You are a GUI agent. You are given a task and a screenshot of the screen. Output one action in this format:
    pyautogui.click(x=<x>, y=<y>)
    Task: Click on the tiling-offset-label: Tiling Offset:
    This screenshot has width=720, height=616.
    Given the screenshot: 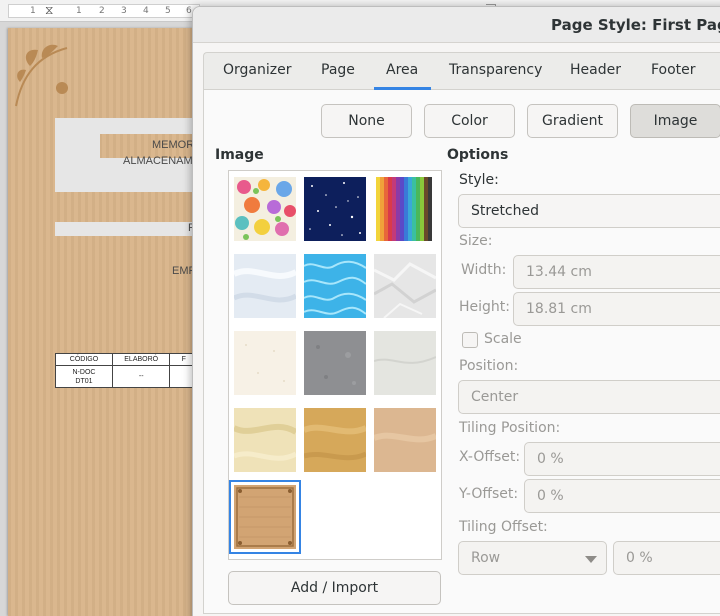 What is the action you would take?
    pyautogui.click(x=503, y=527)
    